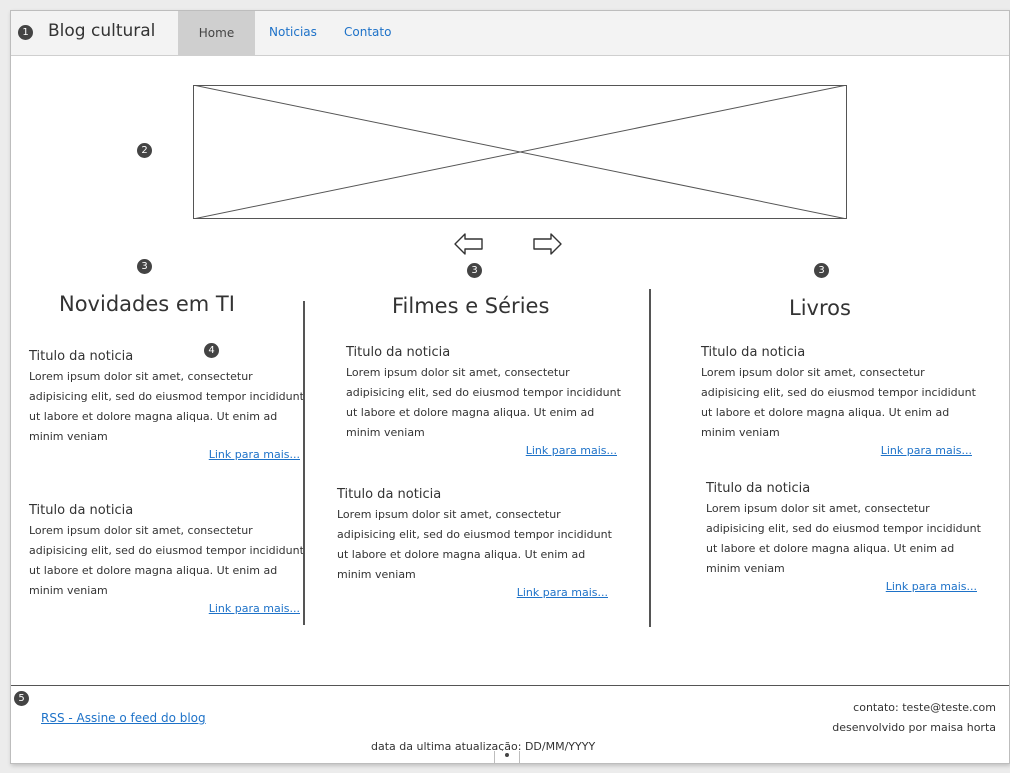  What do you see at coordinates (471, 306) in the screenshot?
I see `column-title-filmes: Filmes e Séries` at bounding box center [471, 306].